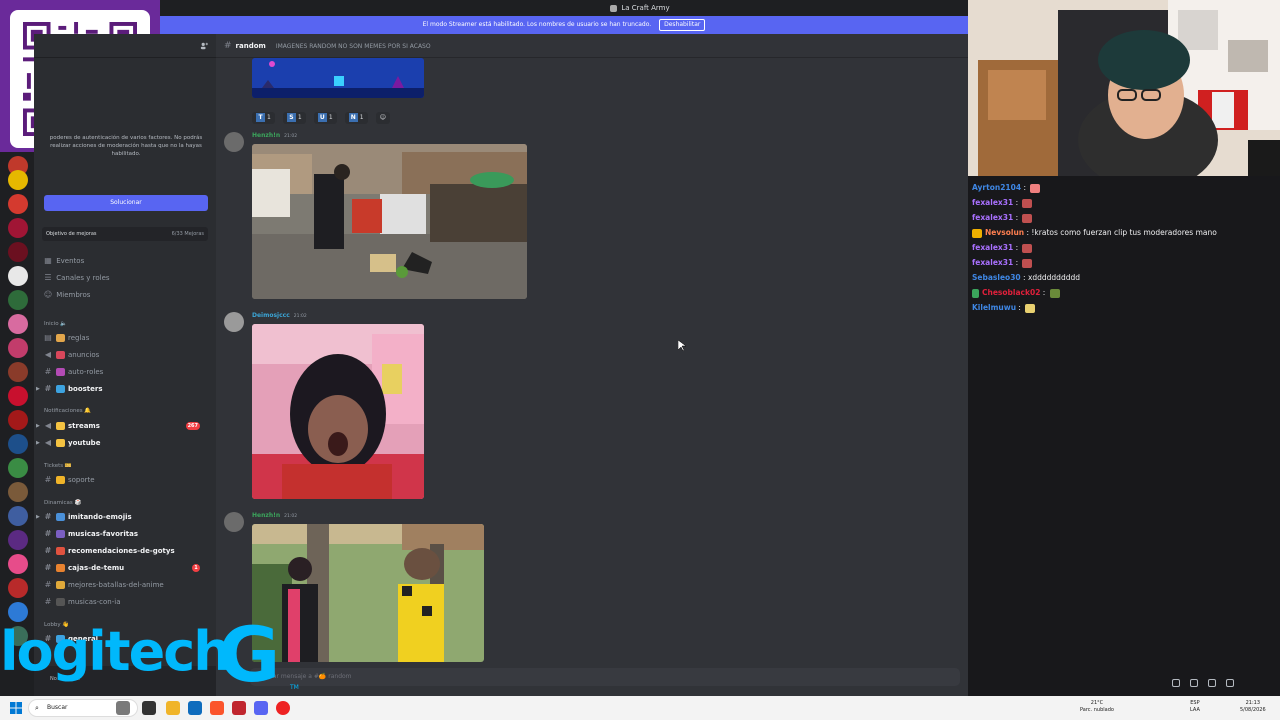  I want to click on channel-auto-roles-label: auto-roles, so click(86, 372).